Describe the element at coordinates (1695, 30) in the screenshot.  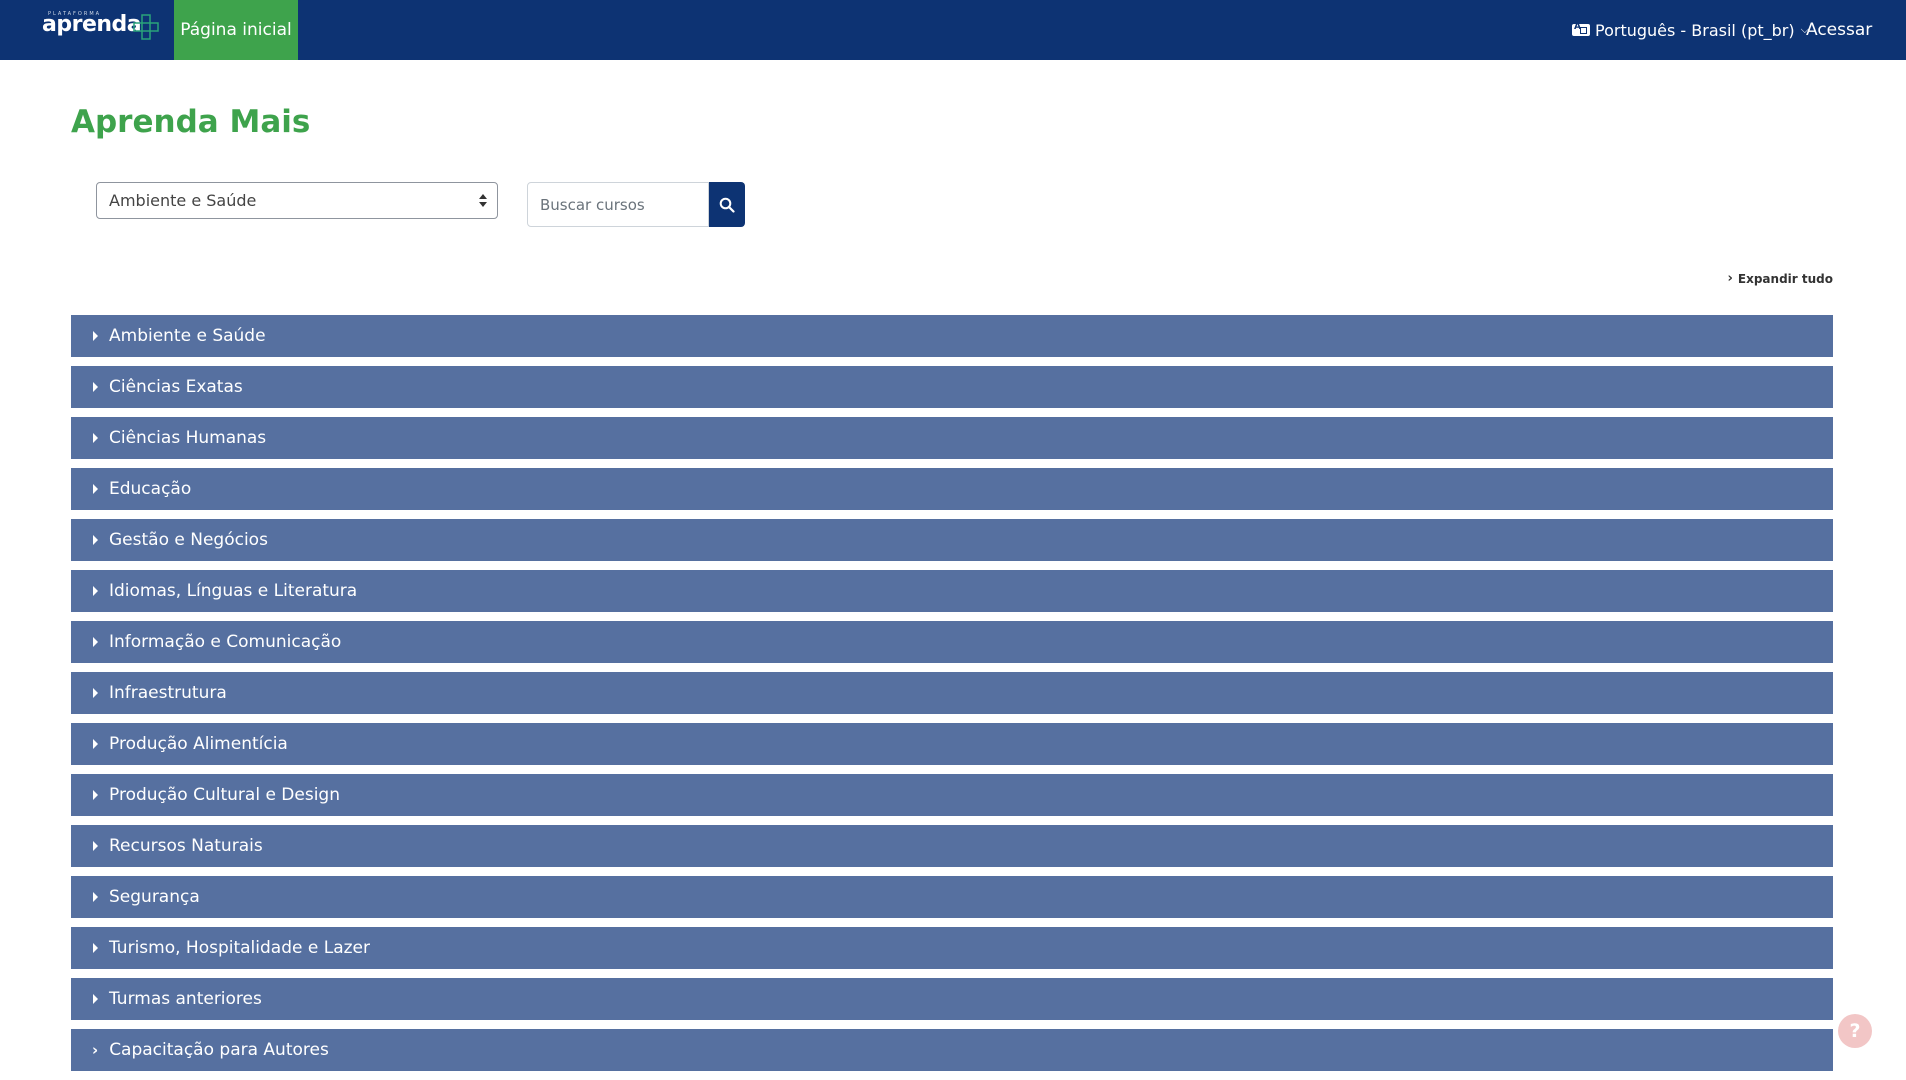
I see `language-label: Português - Brasil (pt_br)` at that location.